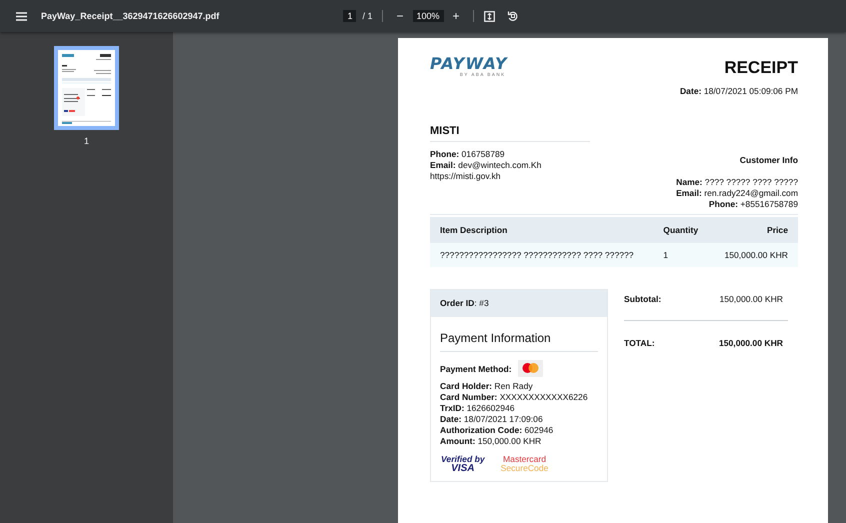  I want to click on payment-detail-line: Card Holder: Ren Rady, so click(487, 386).